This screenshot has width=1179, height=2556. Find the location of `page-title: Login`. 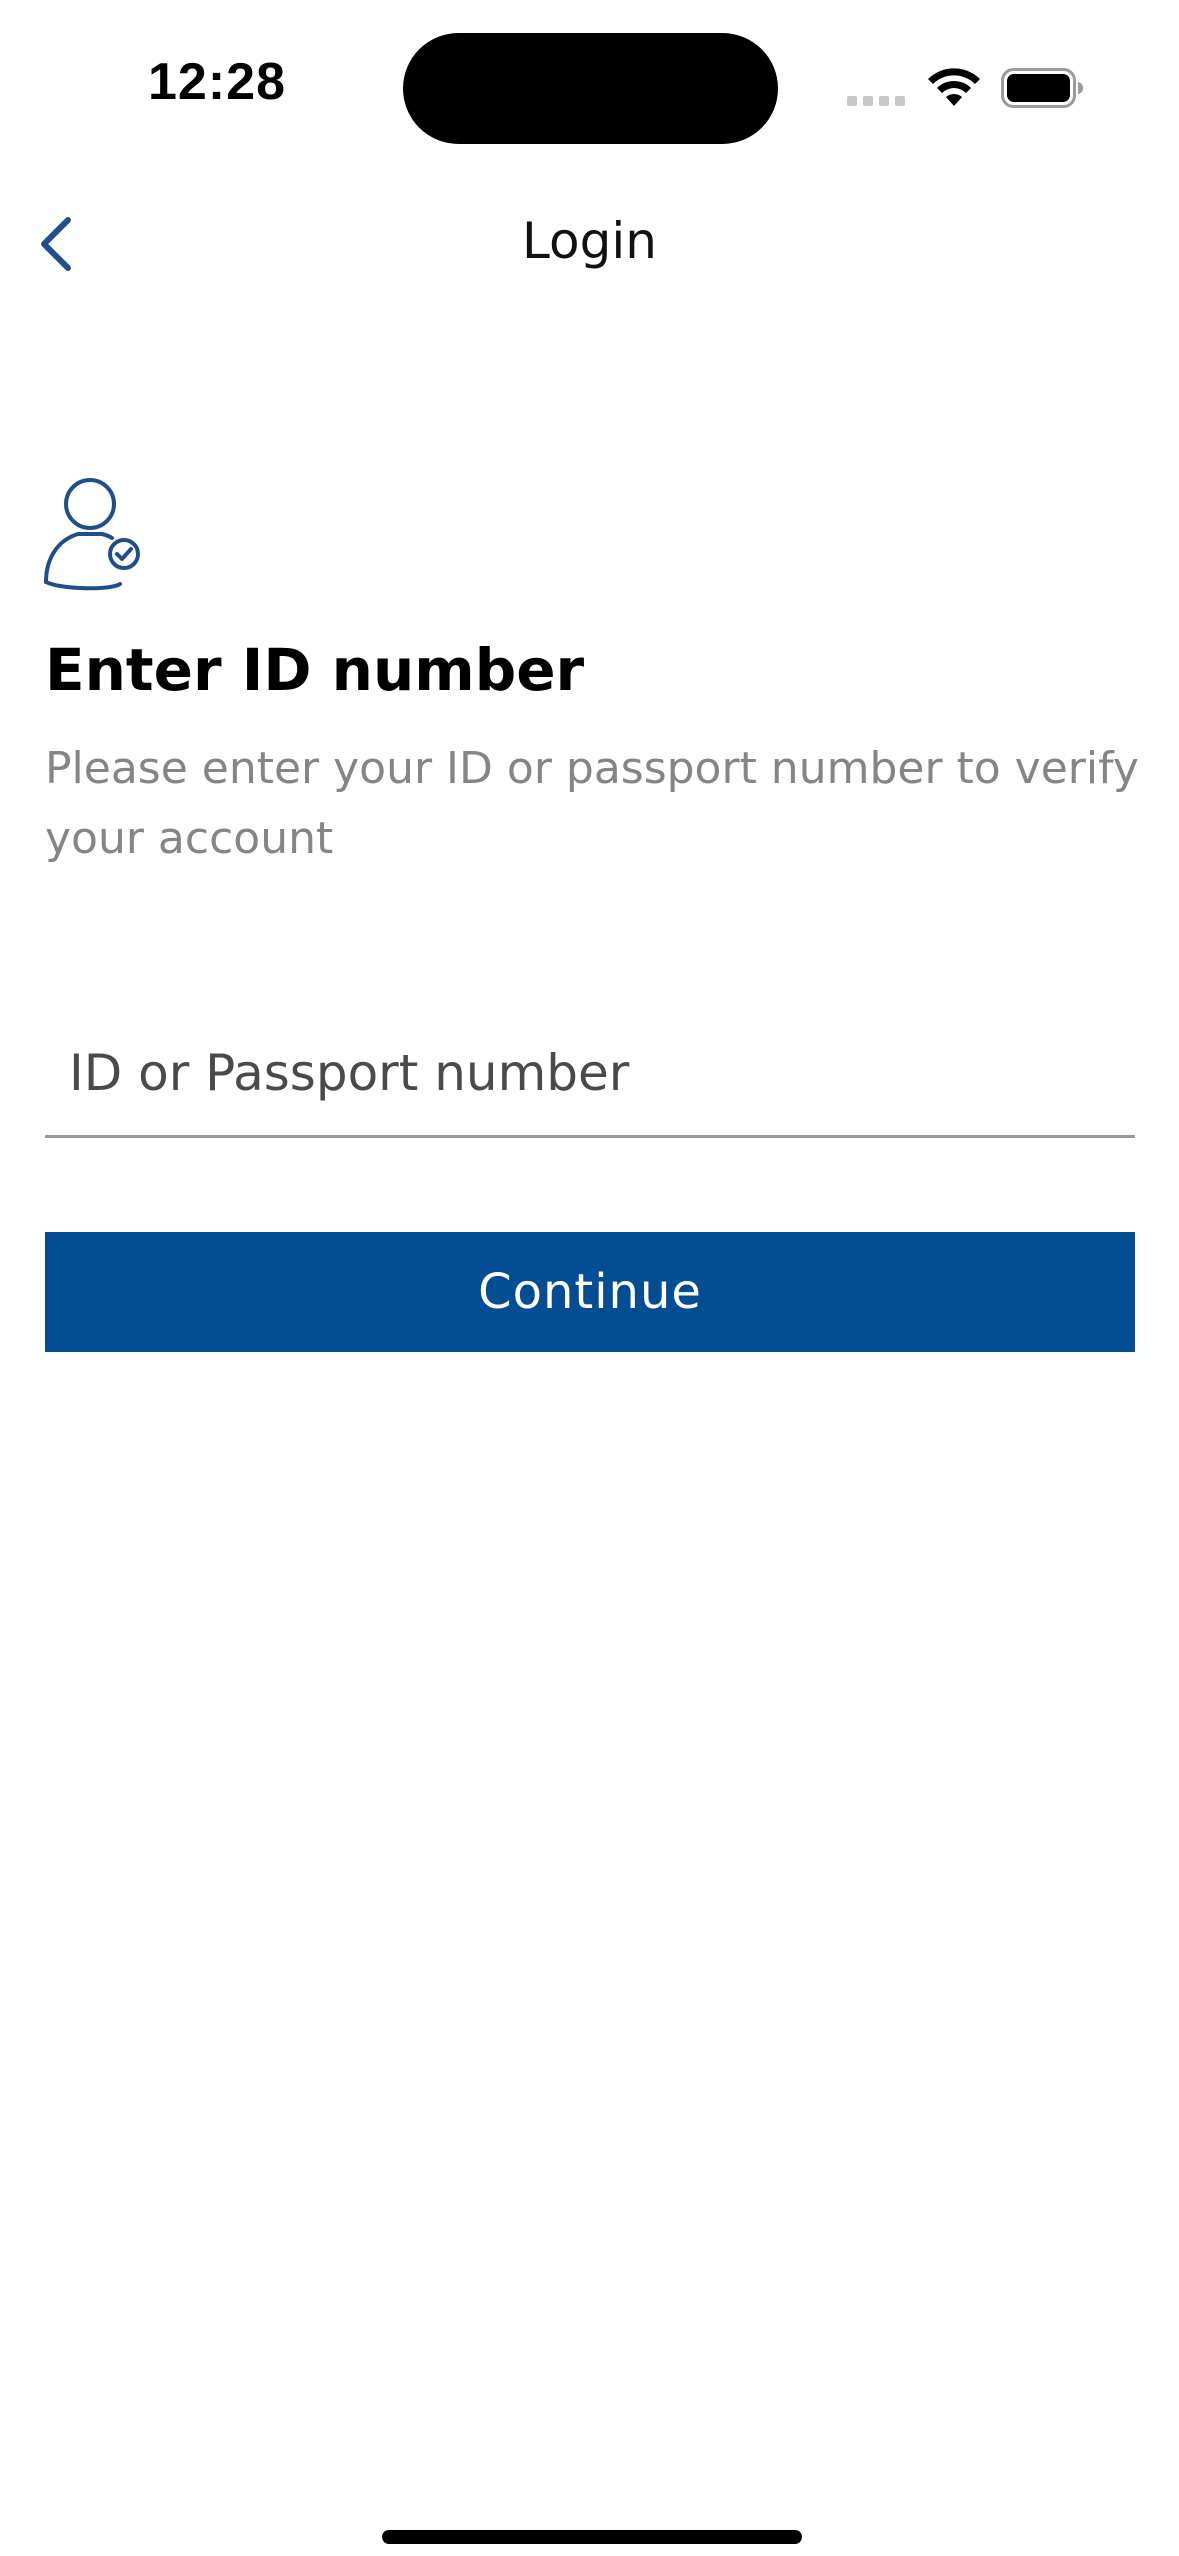

page-title: Login is located at coordinates (589, 241).